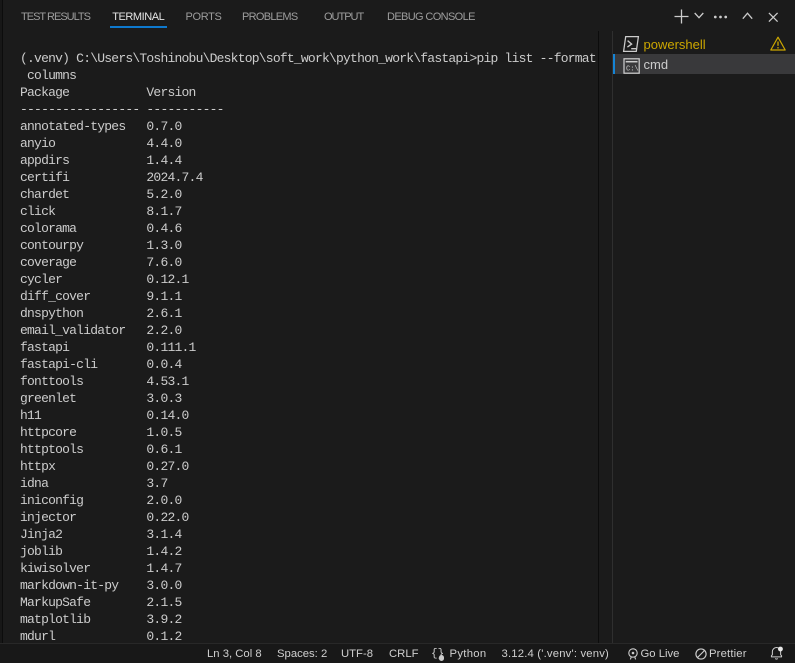  Describe the element at coordinates (632, 69) in the screenshot. I see `svg-text: C:\` at that location.